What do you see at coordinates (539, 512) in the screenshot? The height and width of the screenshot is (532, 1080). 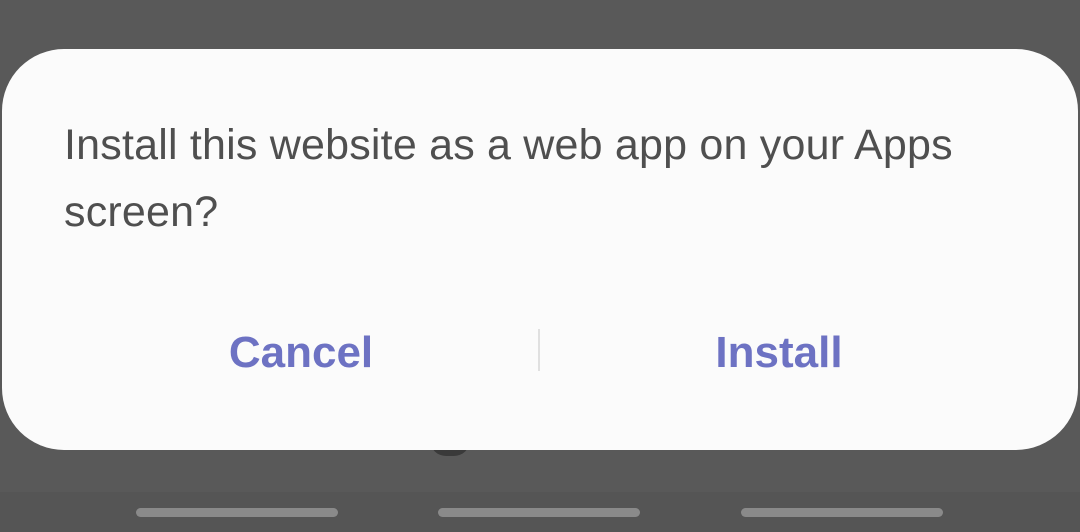 I see `nav-home-handle` at bounding box center [539, 512].